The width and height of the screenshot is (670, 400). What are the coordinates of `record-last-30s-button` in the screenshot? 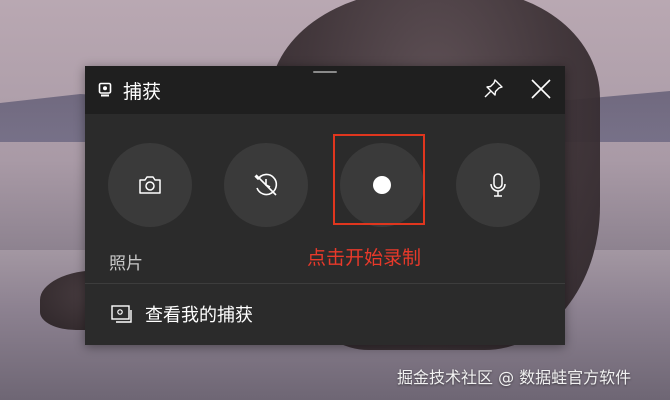 It's located at (266, 185).